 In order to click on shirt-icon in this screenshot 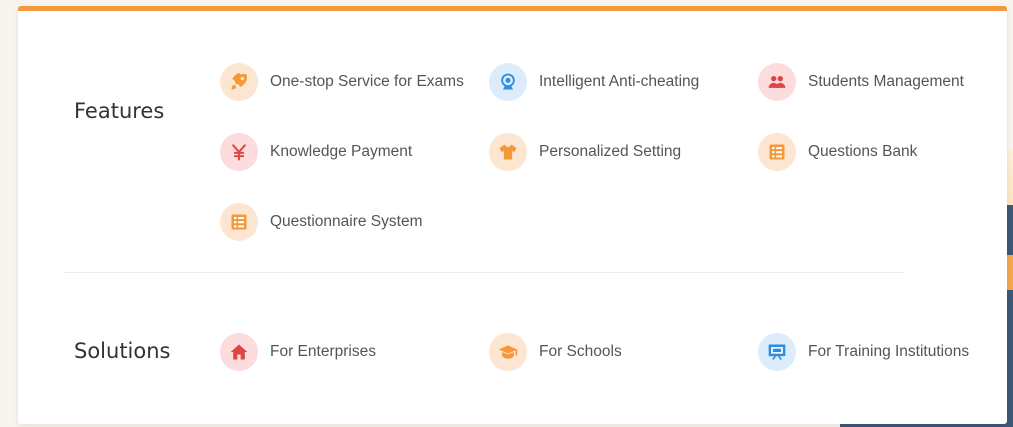, I will do `click(508, 152)`.